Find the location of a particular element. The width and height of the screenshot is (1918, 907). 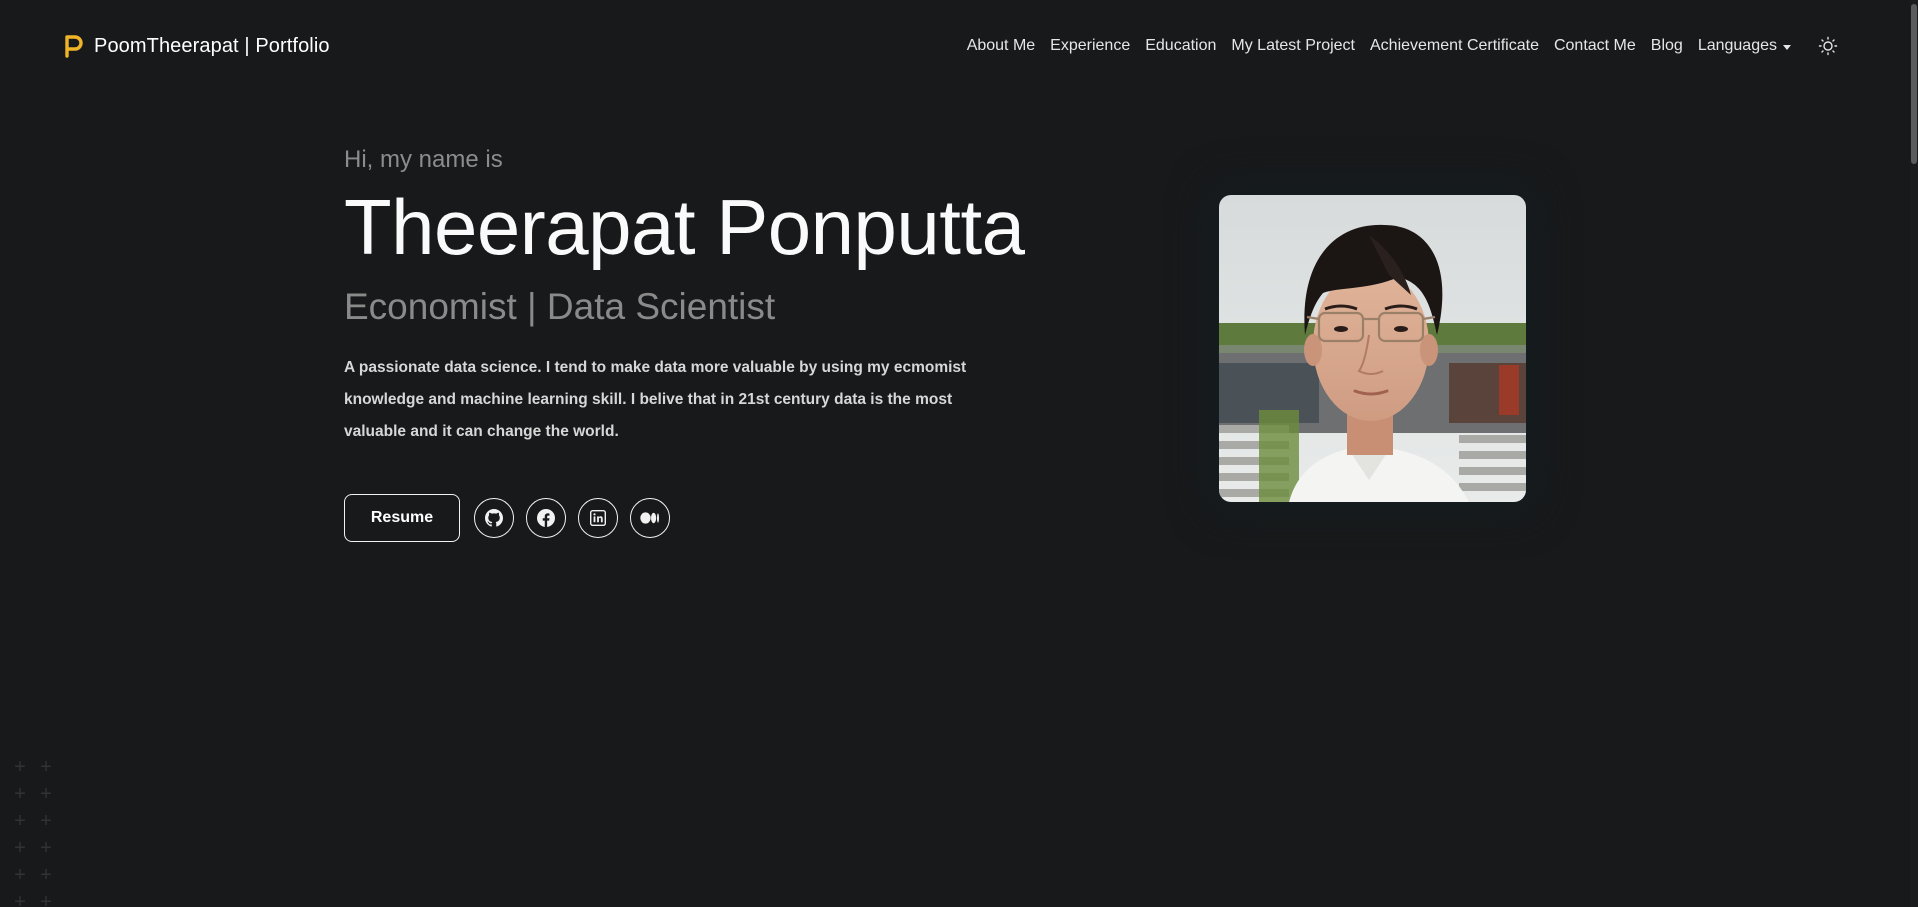

brand: PoomTheerapat | Portfolio is located at coordinates (197, 46).